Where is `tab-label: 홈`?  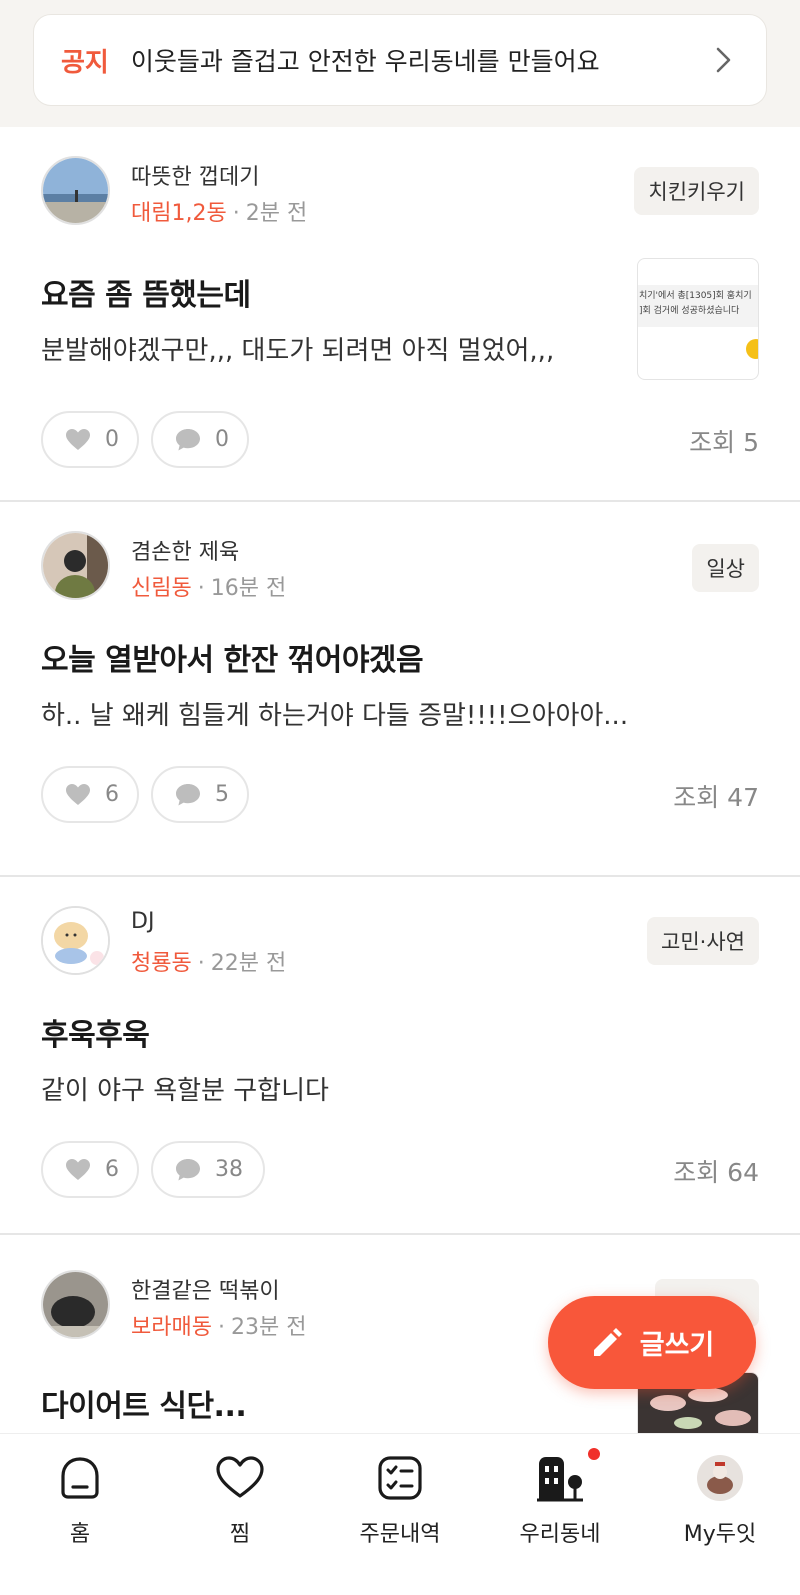 tab-label: 홈 is located at coordinates (80, 1534).